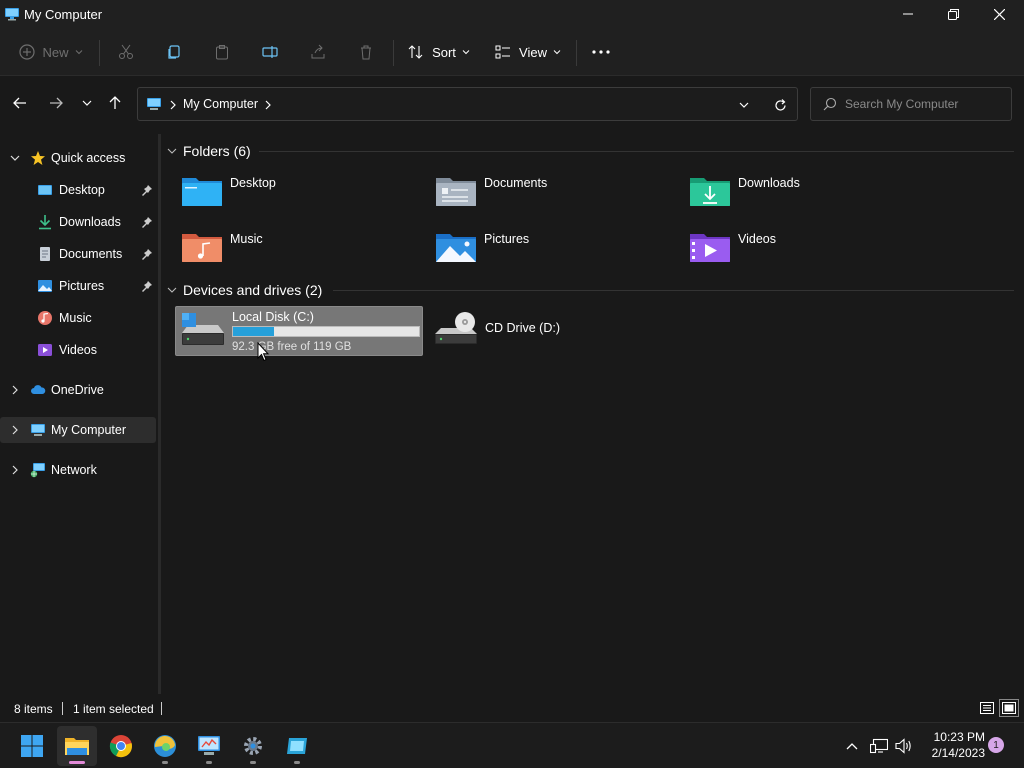 The width and height of the screenshot is (1024, 768). I want to click on tiles-view-icon, so click(1009, 708).